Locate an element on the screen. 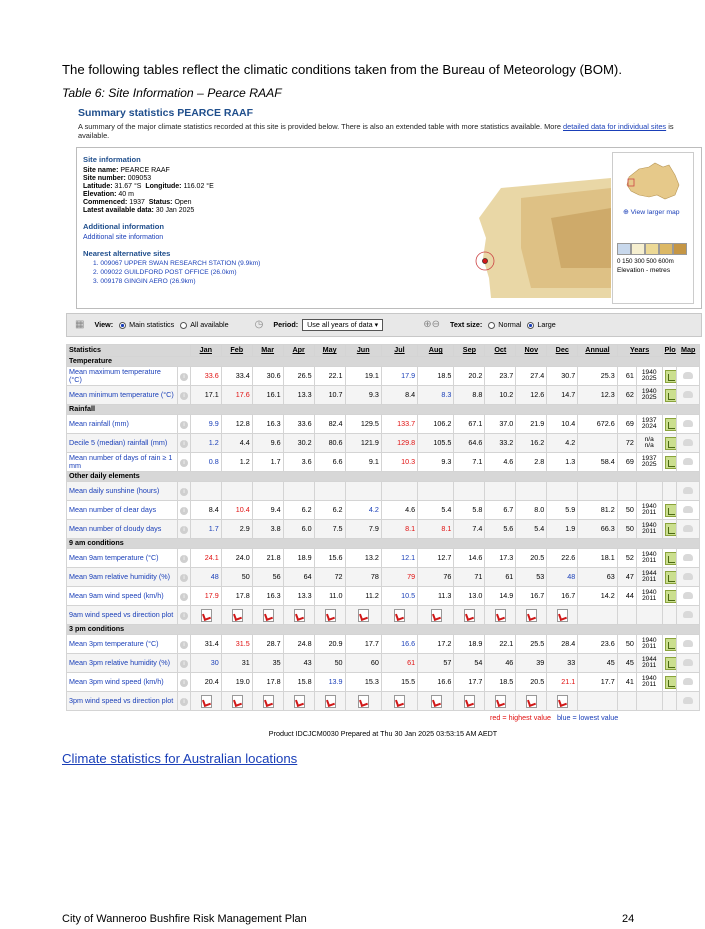 This screenshot has width=705, height=929. main-stats-option: Main statistics is located at coordinates (146, 324).